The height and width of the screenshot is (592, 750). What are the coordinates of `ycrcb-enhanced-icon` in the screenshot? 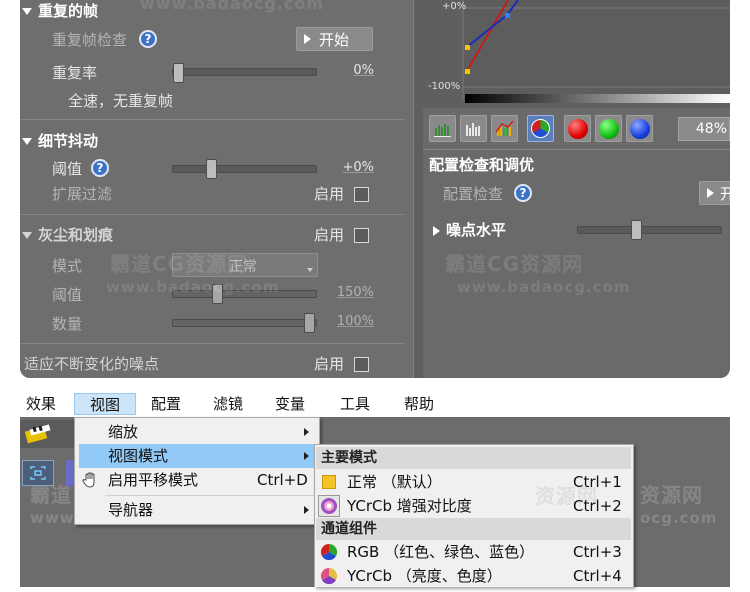 It's located at (329, 506).